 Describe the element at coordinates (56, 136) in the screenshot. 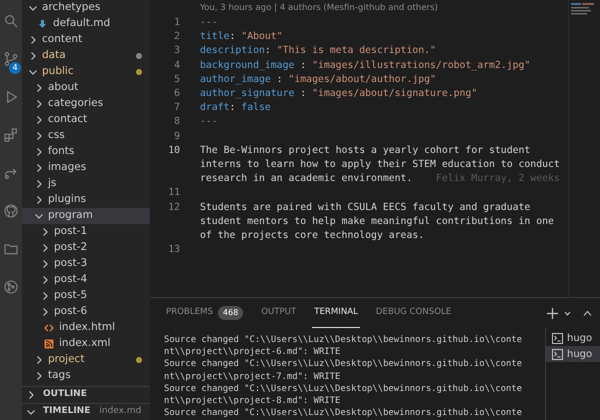

I see `item-label: css` at that location.